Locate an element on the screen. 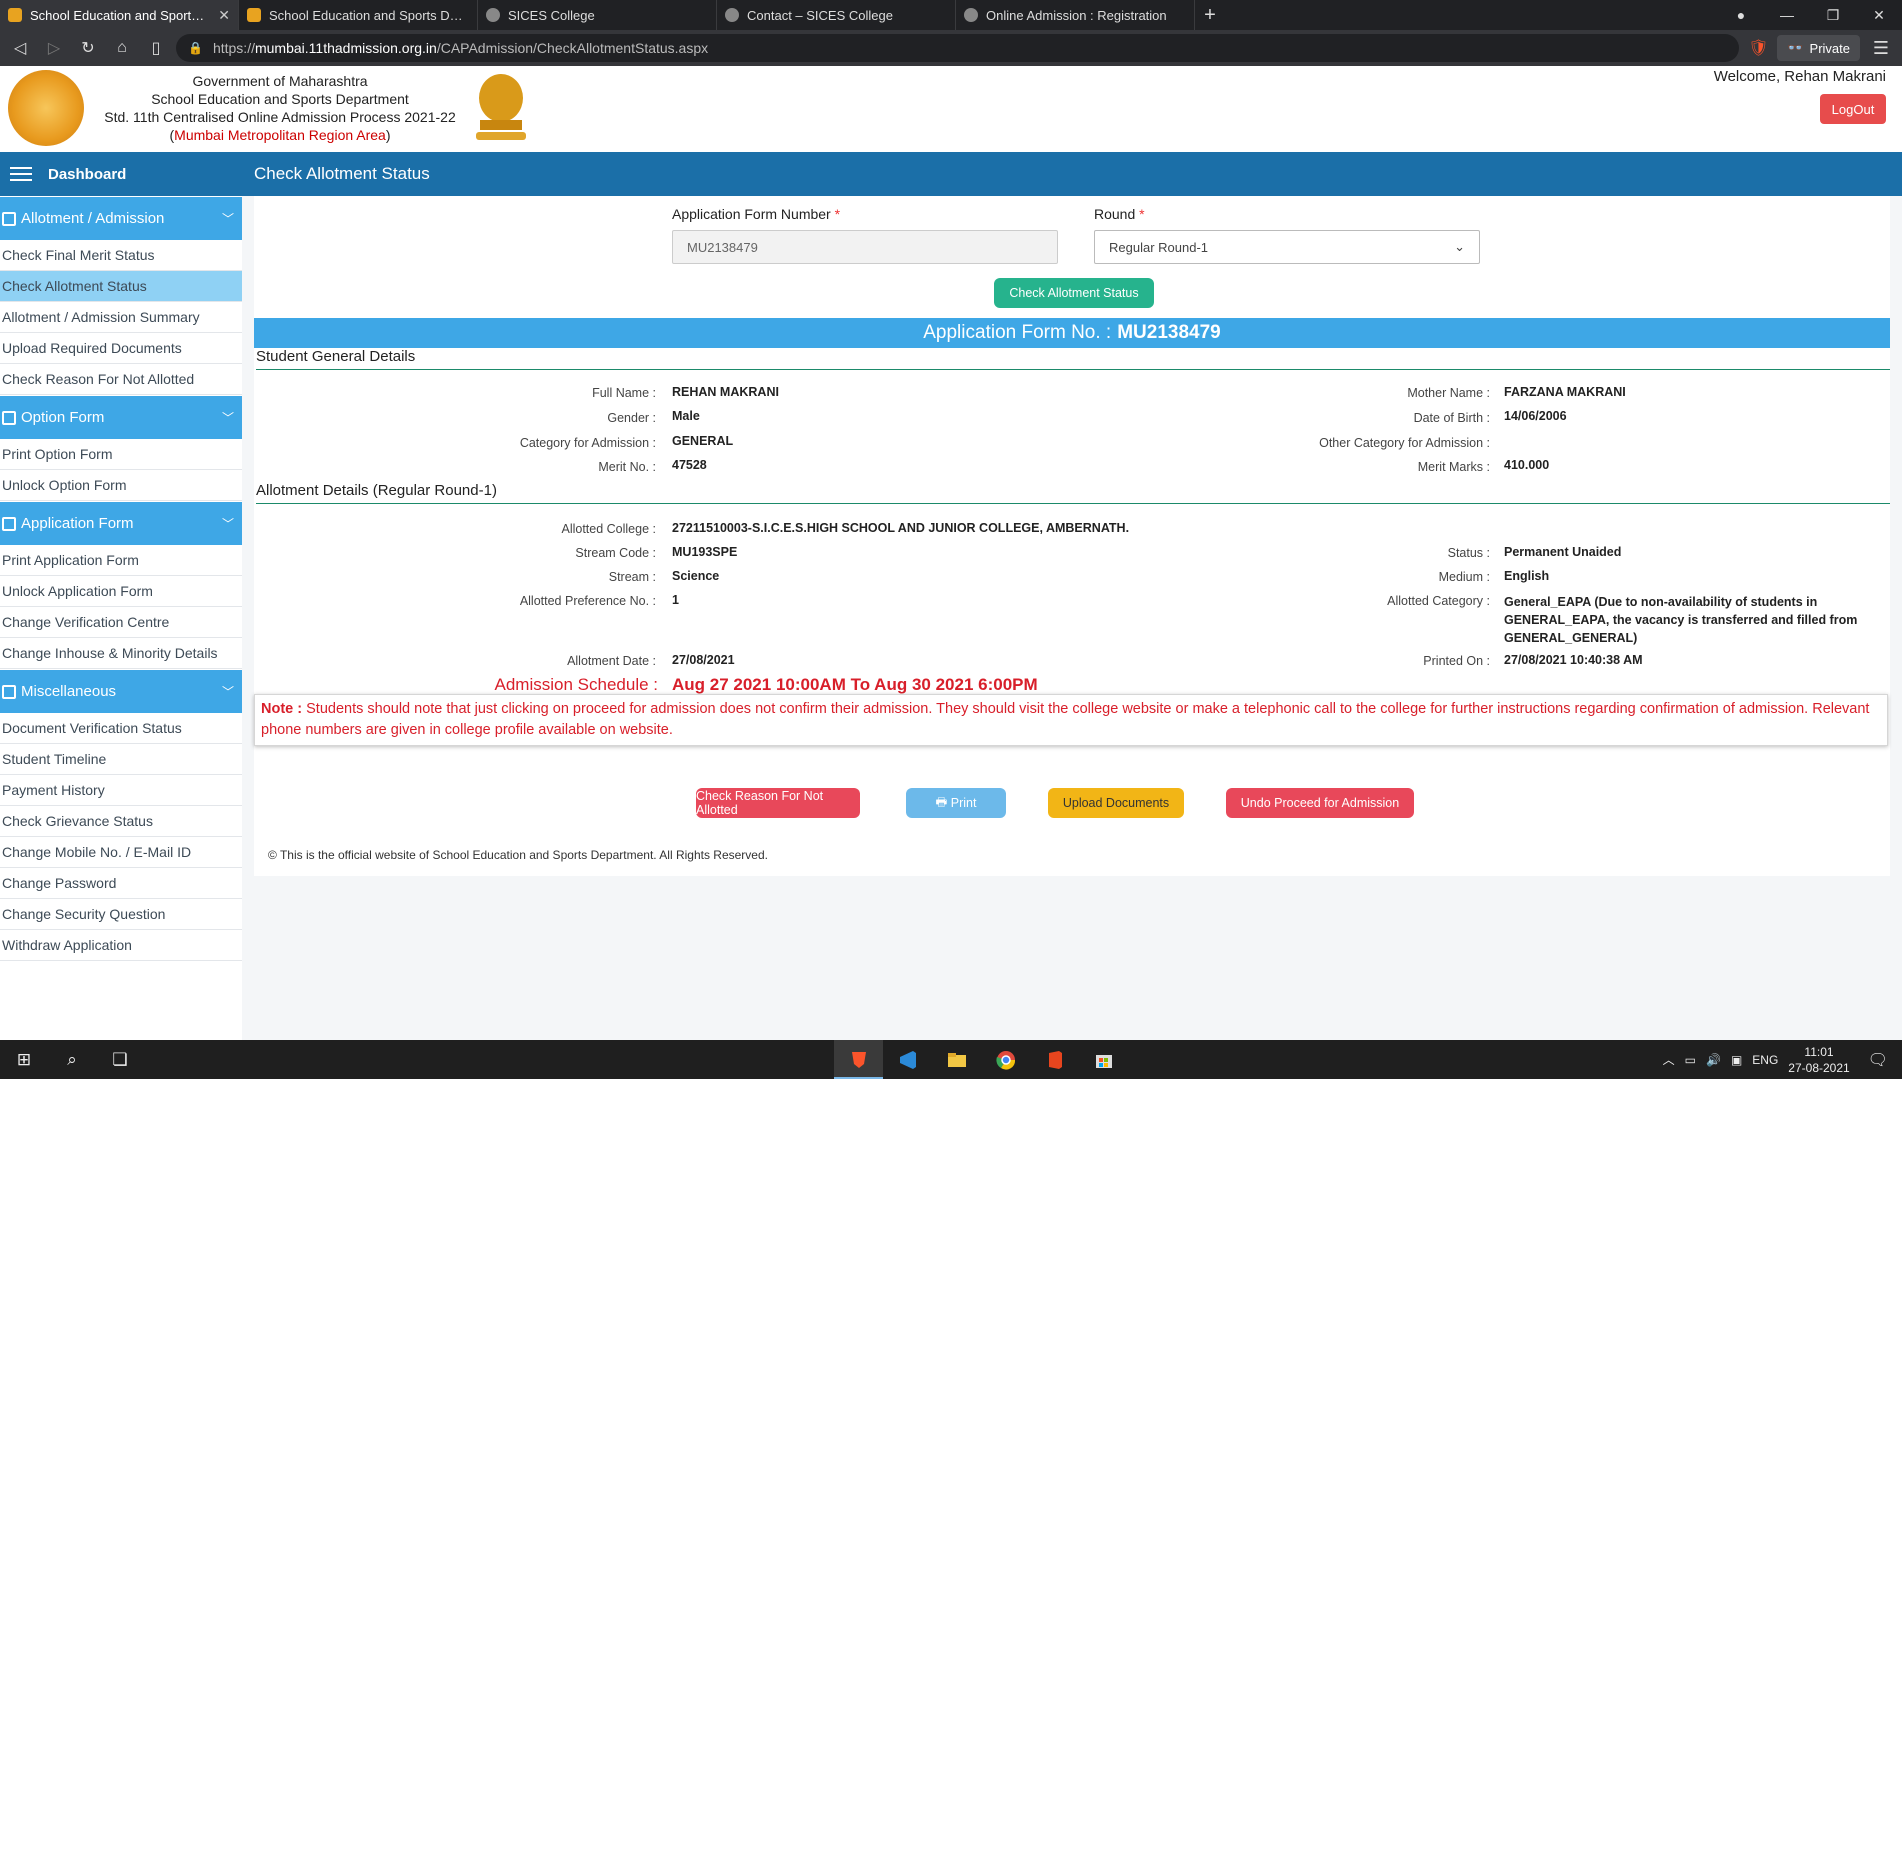 The width and height of the screenshot is (1902, 1849). sidebar-item-change-mobile-email: Change Mobile No. / E-Mail ID is located at coordinates (121, 852).